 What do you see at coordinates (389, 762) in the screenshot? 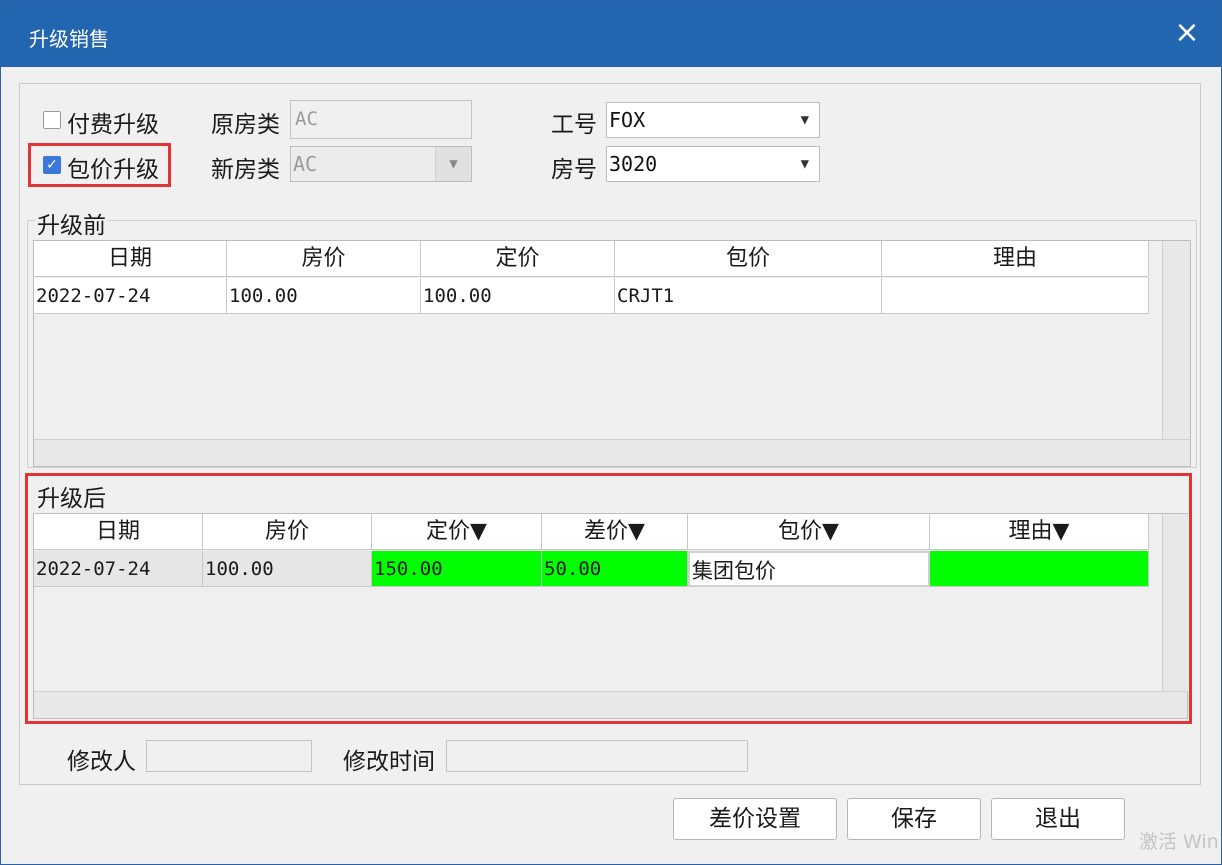
I see `modify-time-label: 修改时间` at bounding box center [389, 762].